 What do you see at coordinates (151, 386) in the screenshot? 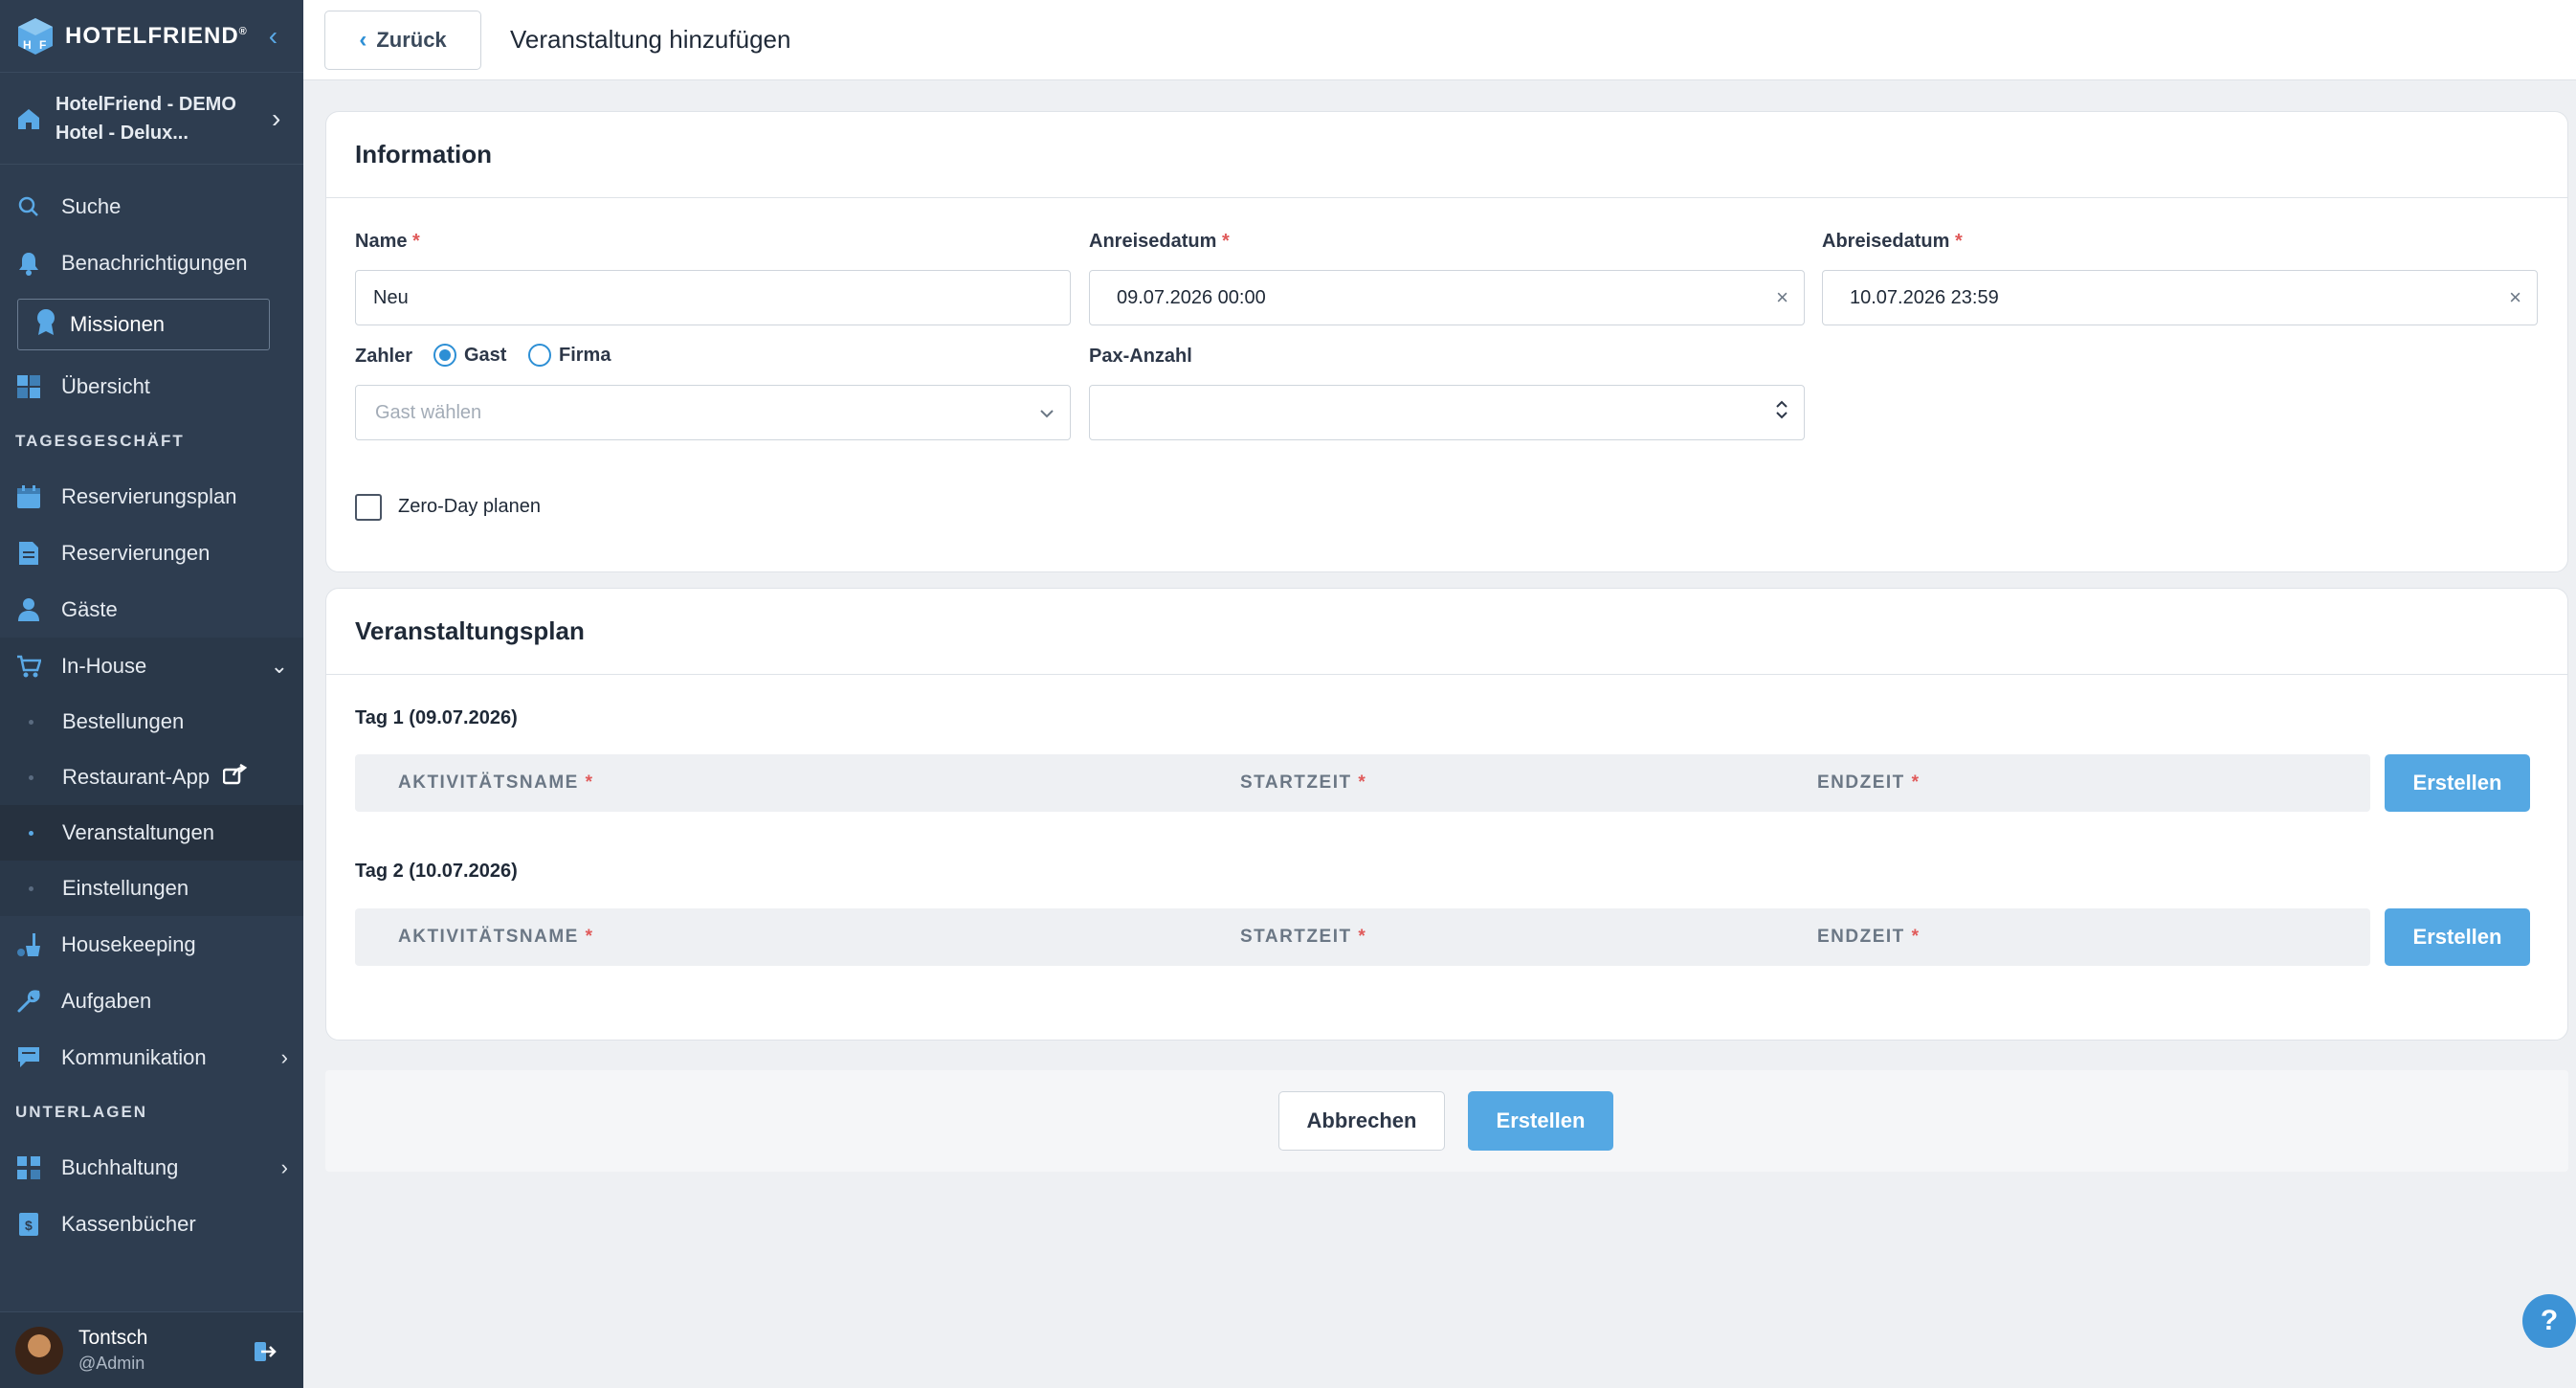
I see `sidebar-item-overview: Übersicht` at bounding box center [151, 386].